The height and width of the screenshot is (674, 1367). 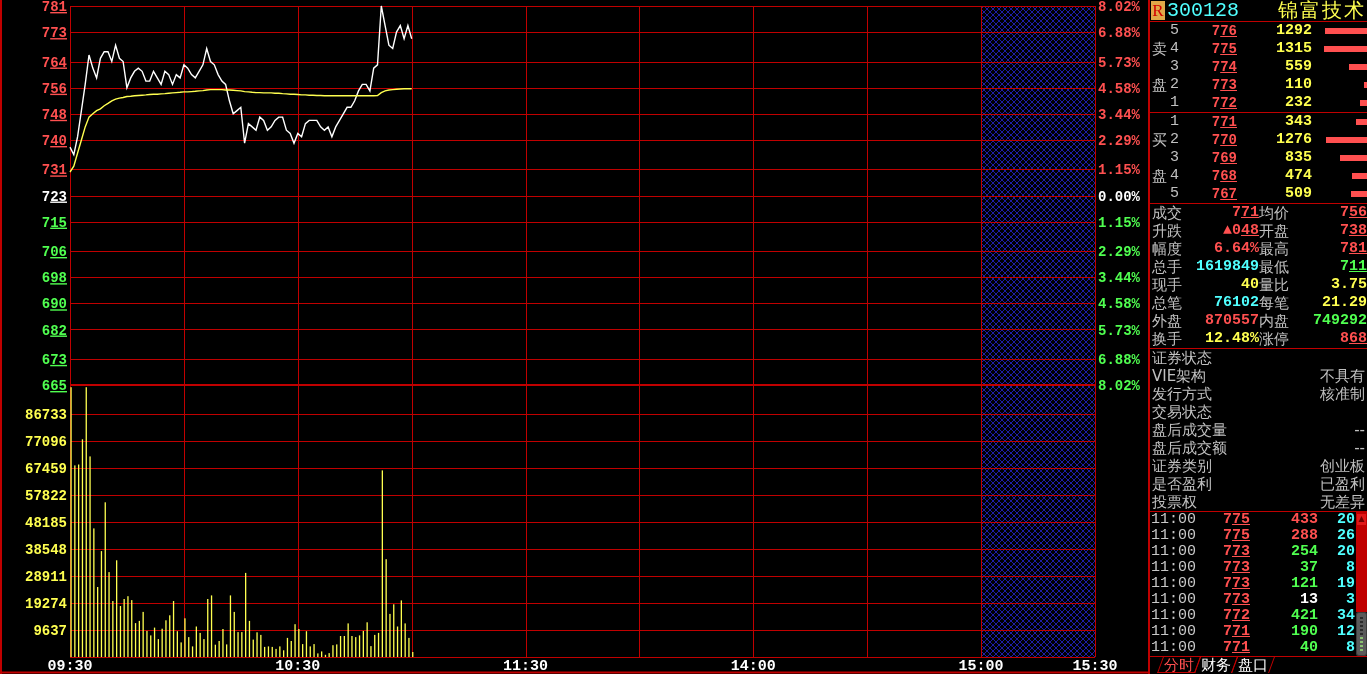 What do you see at coordinates (1274, 321) in the screenshot?
I see `stat-label: 内盘` at bounding box center [1274, 321].